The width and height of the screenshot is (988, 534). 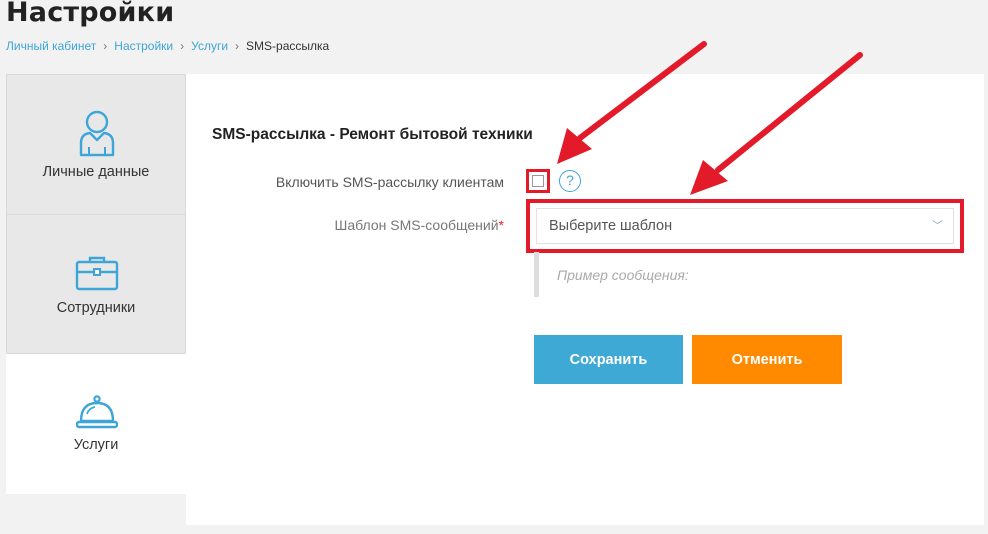 I want to click on message-example: Пример сообщения:, so click(x=744, y=274).